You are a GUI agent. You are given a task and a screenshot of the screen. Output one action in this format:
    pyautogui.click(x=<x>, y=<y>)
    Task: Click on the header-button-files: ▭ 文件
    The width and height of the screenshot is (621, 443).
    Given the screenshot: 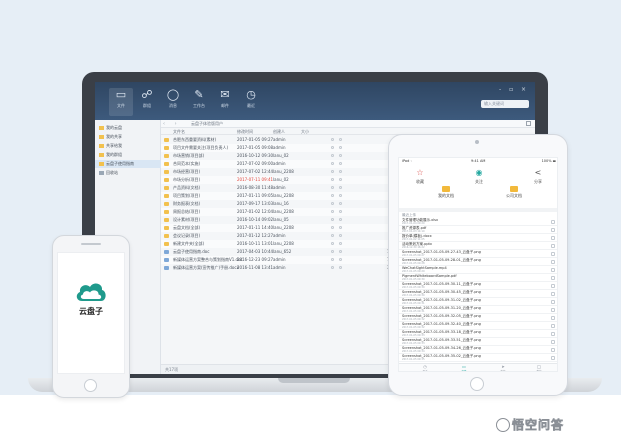 What is the action you would take?
    pyautogui.click(x=121, y=102)
    